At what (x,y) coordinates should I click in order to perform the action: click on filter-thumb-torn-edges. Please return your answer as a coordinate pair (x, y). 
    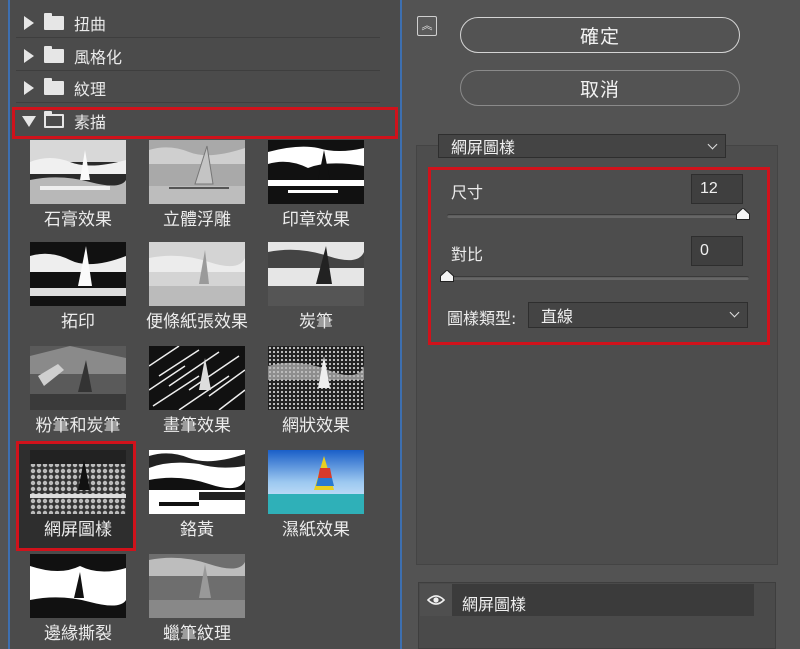
    Looking at the image, I should click on (78, 586).